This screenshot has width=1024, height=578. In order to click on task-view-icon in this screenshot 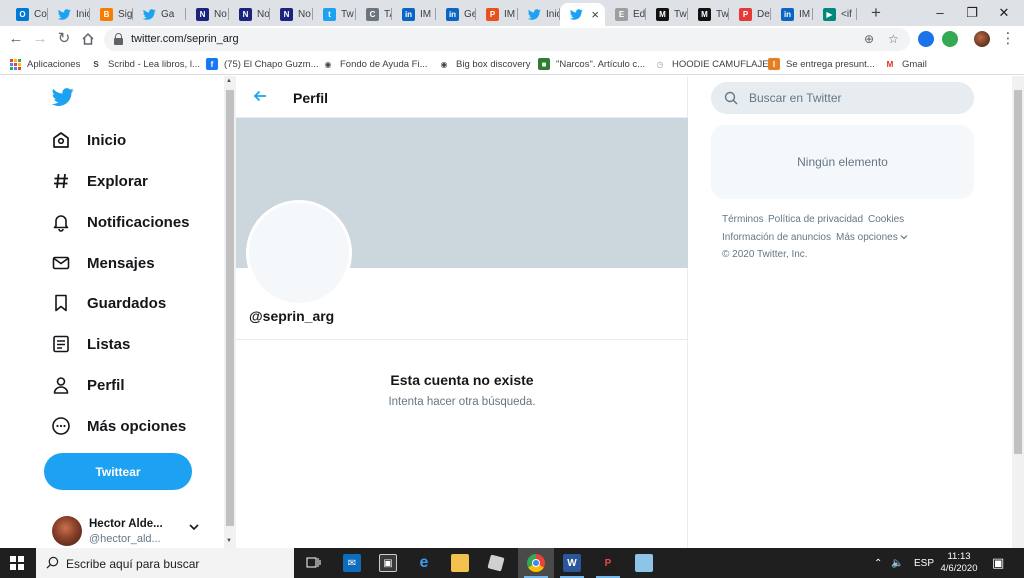, I will do `click(314, 563)`.